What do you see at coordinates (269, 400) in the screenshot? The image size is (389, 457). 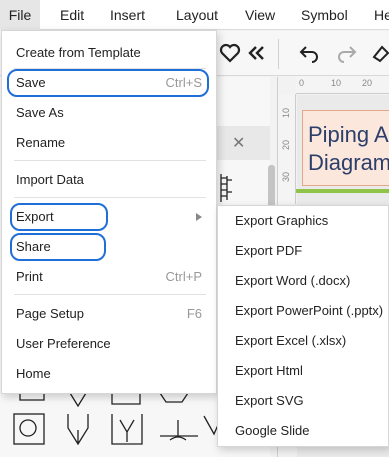 I see `submenu-item-label: Export SVG` at bounding box center [269, 400].